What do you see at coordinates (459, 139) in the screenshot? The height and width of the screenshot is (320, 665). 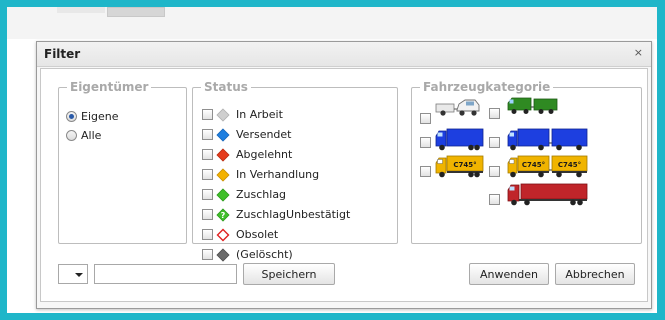 I see `blue-truck-icon` at bounding box center [459, 139].